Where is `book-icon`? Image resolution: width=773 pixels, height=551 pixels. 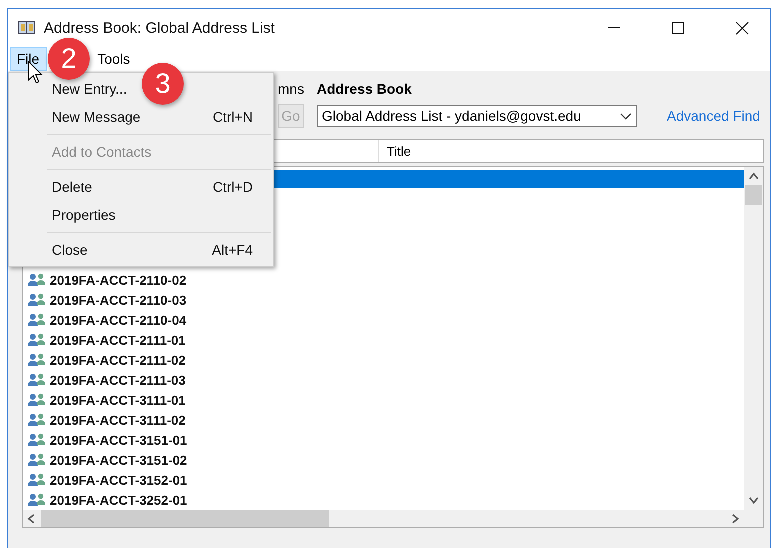 book-icon is located at coordinates (27, 28).